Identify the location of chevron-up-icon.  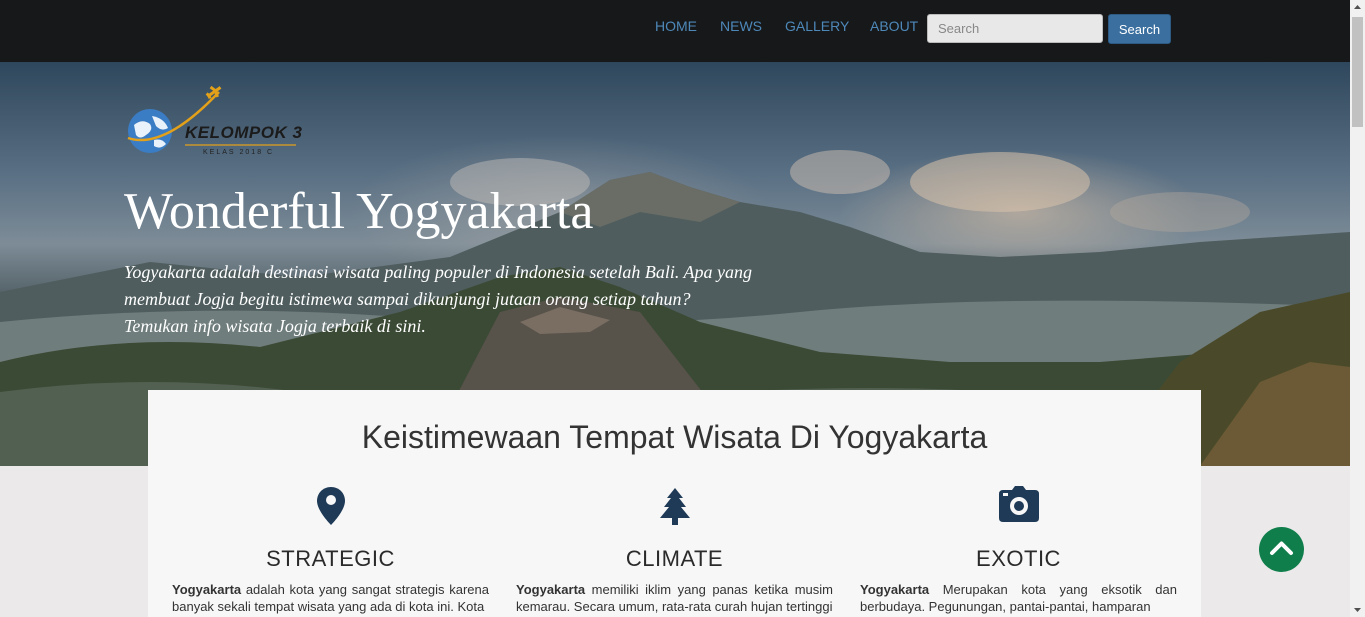
(1281, 548).